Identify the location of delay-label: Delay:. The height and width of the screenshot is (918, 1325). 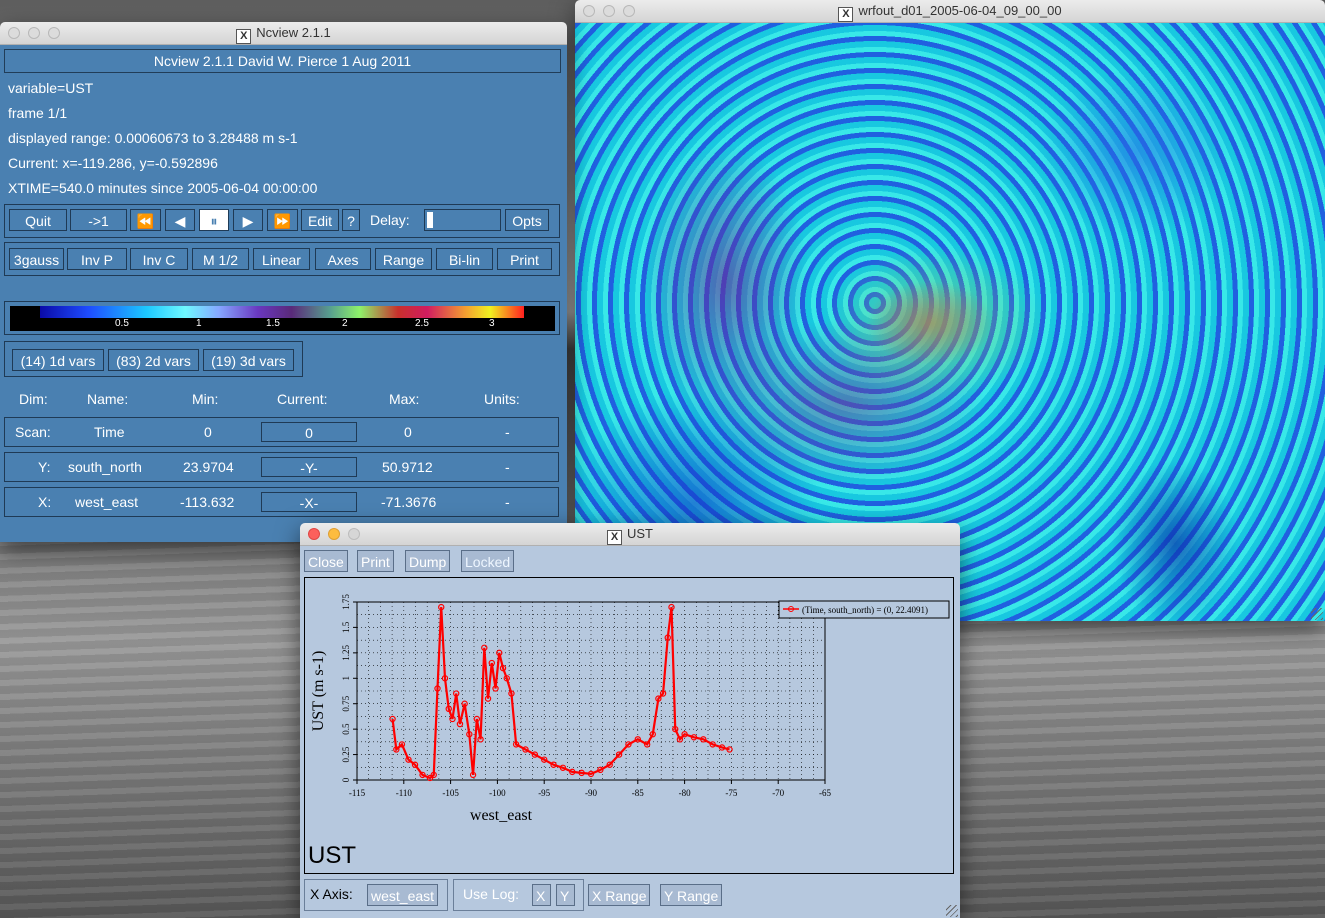
(390, 220).